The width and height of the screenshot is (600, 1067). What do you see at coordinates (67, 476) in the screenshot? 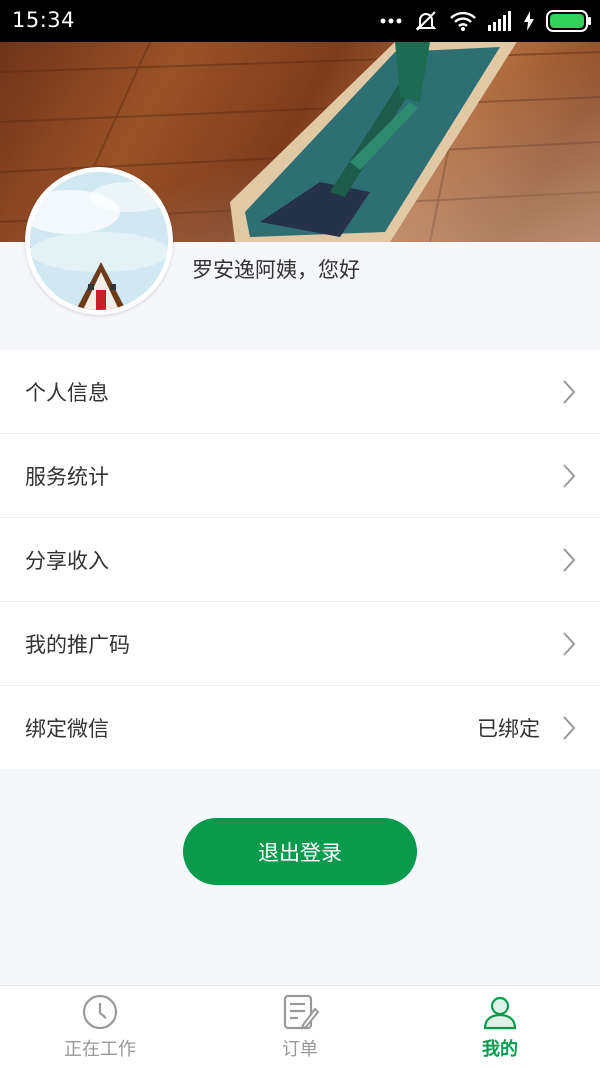
I see `menu-item-label: 服务统计` at bounding box center [67, 476].